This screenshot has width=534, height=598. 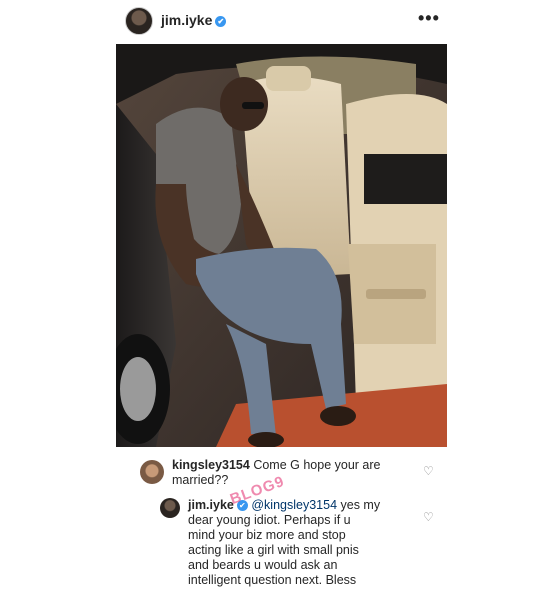 What do you see at coordinates (211, 465) in the screenshot?
I see `comment-username: kingsley3154` at bounding box center [211, 465].